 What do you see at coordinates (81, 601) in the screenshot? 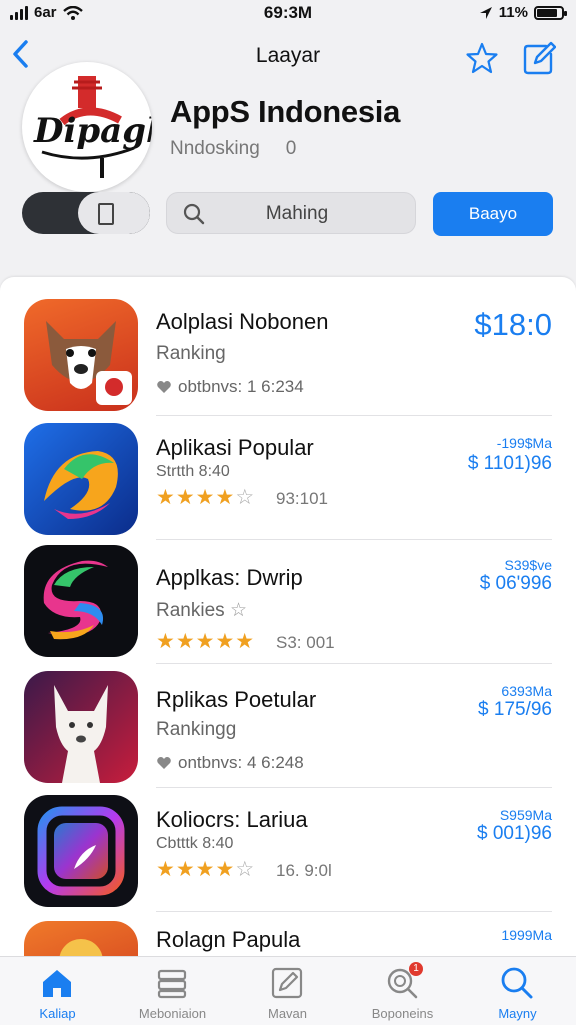
I see `s-swirl-app-icon` at bounding box center [81, 601].